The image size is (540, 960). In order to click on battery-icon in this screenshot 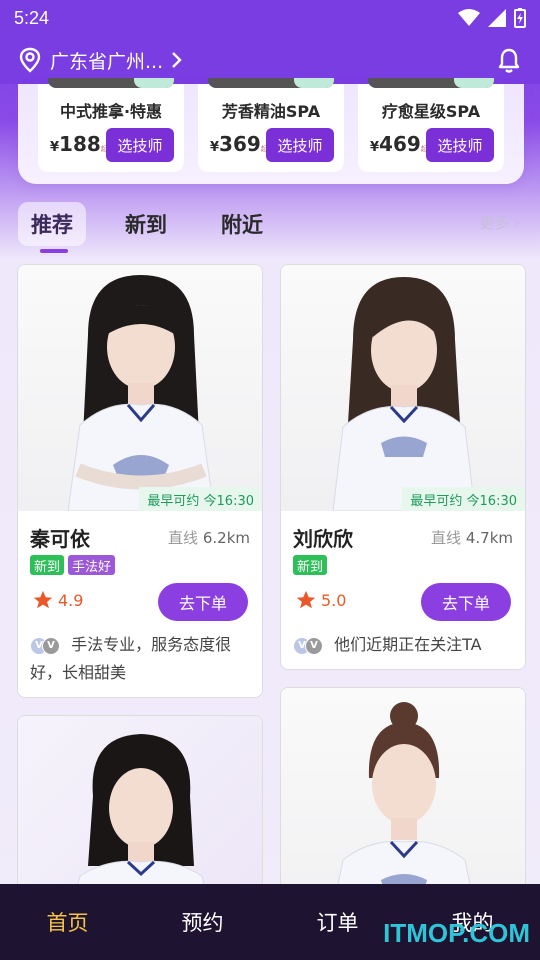, I will do `click(520, 18)`.